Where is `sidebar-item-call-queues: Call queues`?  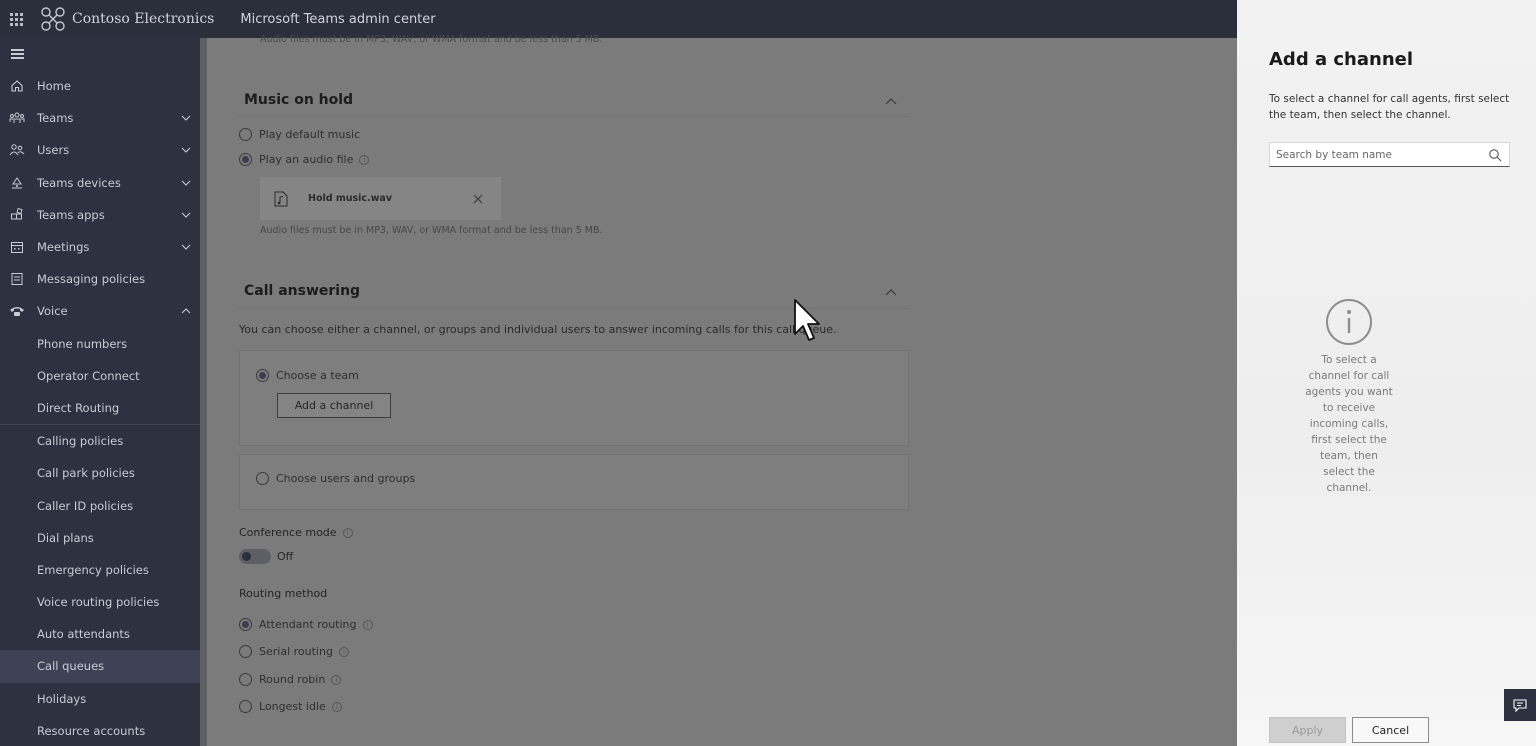 sidebar-item-call-queues: Call queues is located at coordinates (100, 666).